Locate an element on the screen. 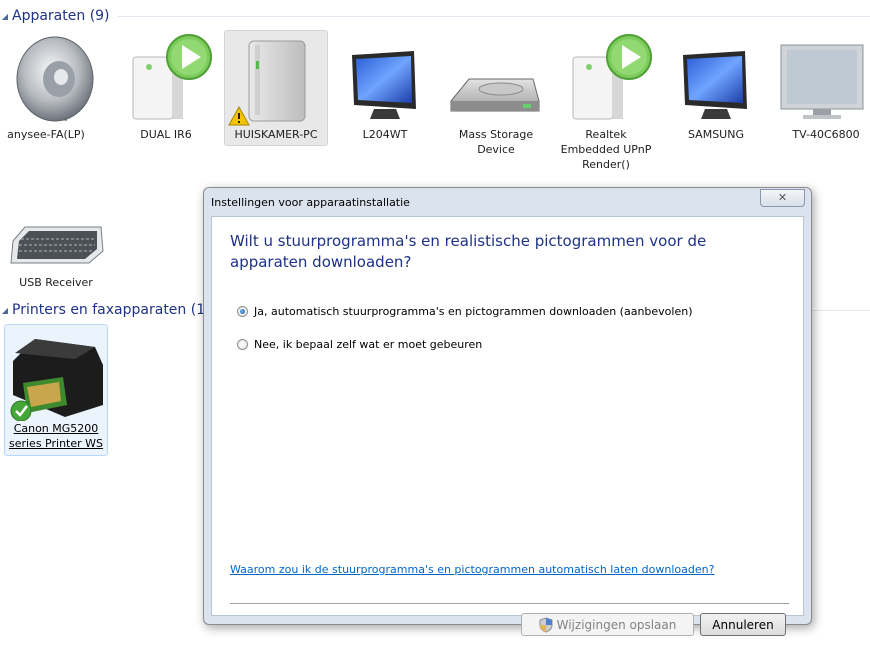 The image size is (870, 669). radio-button-checked is located at coordinates (242, 311).